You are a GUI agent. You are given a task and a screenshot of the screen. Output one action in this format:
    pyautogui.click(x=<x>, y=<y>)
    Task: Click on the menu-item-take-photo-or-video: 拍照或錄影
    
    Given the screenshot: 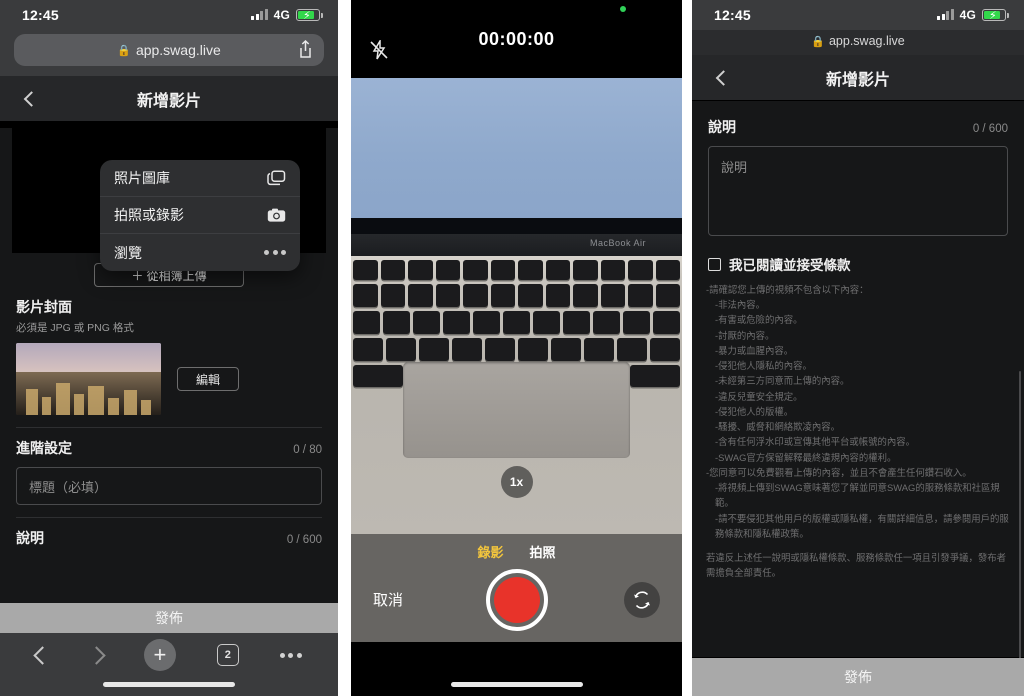 What is the action you would take?
    pyautogui.click(x=200, y=215)
    